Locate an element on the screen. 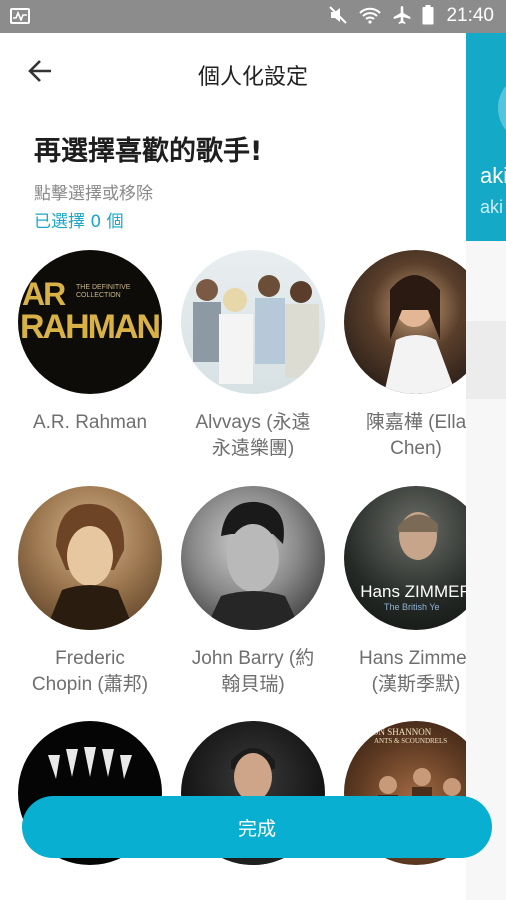  done-button: 完成 is located at coordinates (257, 827).